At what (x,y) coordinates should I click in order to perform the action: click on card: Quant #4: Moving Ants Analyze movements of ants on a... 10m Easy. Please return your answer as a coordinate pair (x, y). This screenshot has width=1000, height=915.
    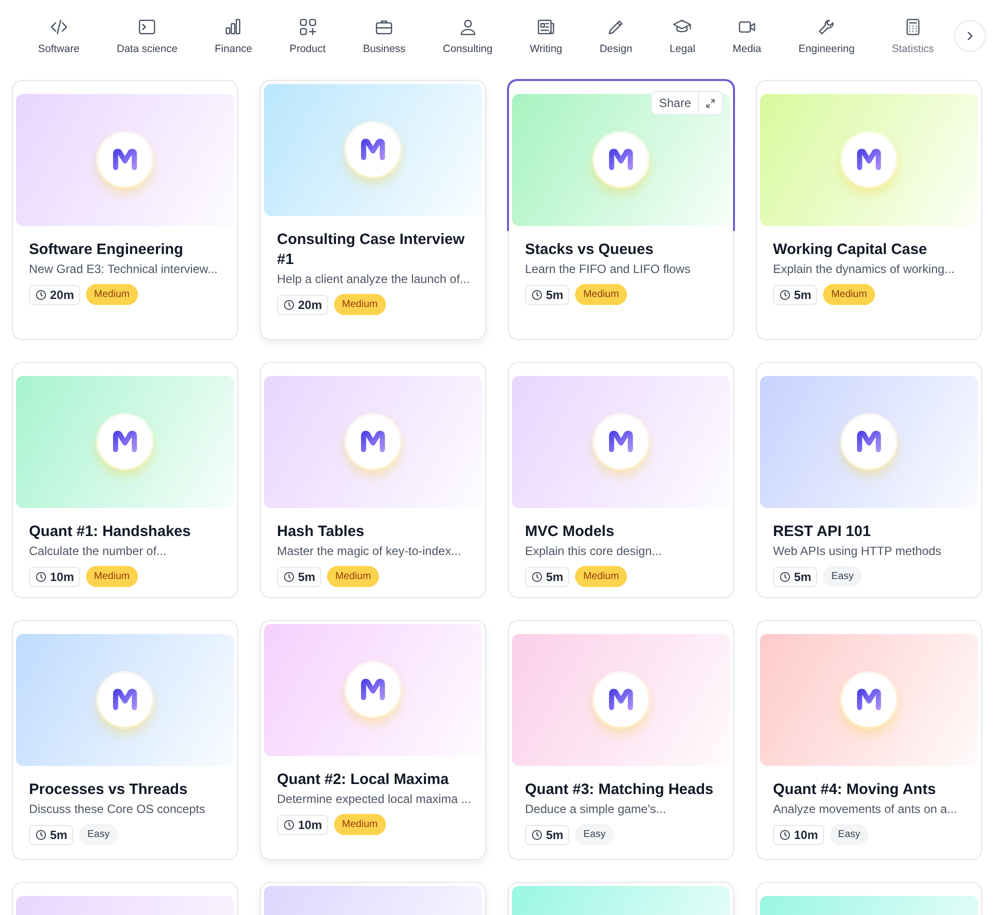
    Looking at the image, I should click on (869, 740).